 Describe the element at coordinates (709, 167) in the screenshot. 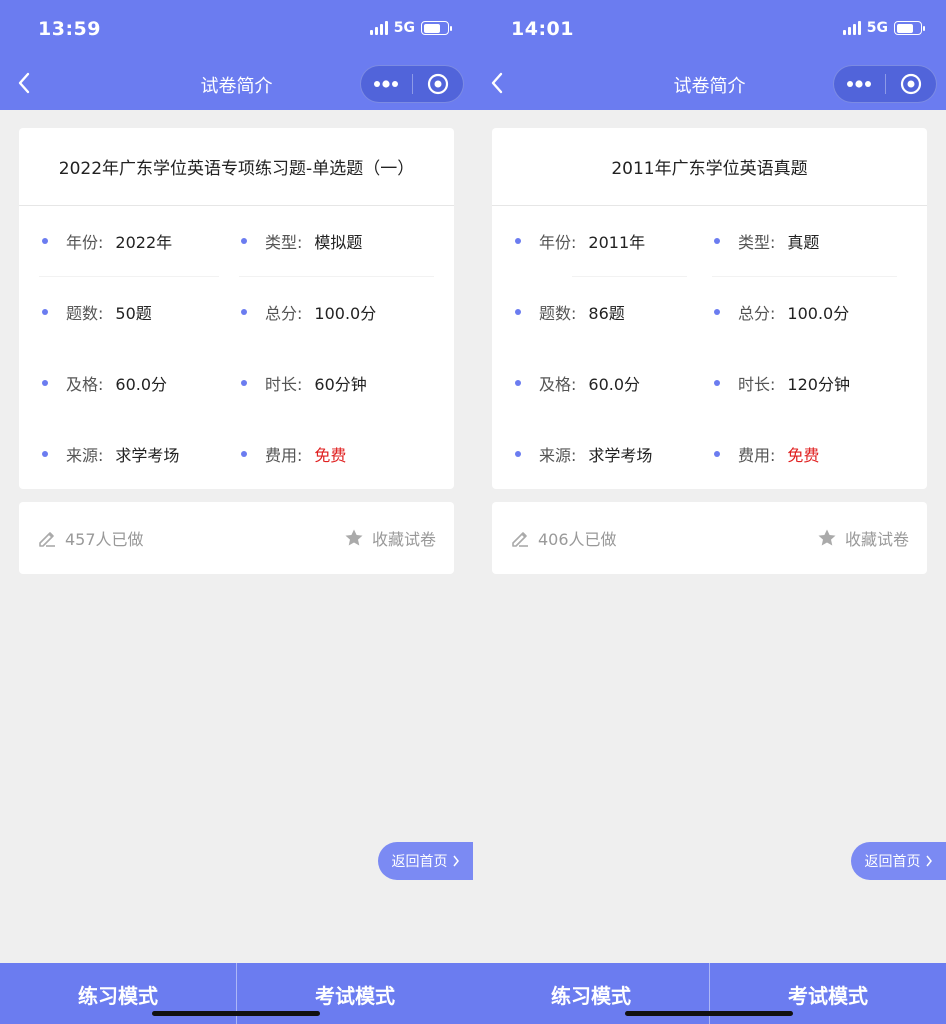

I see `paper-title: 2011年广东学位英语真题` at that location.